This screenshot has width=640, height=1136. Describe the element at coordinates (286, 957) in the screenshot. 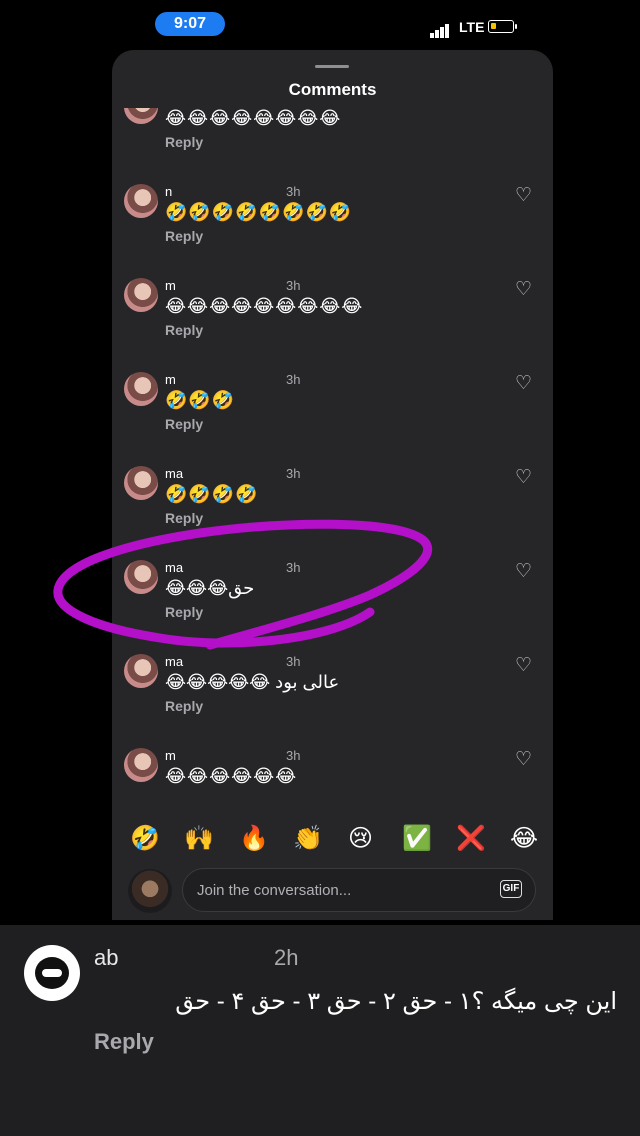

I see `timestamp: 2h` at that location.